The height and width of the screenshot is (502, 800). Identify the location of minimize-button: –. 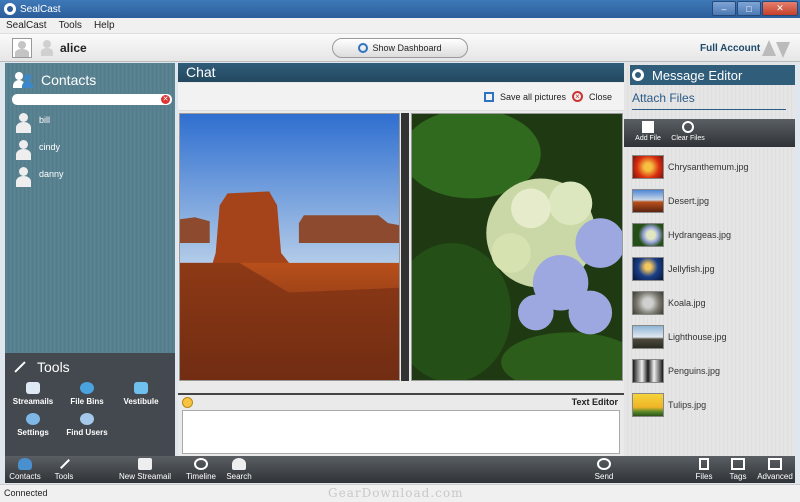
(724, 8).